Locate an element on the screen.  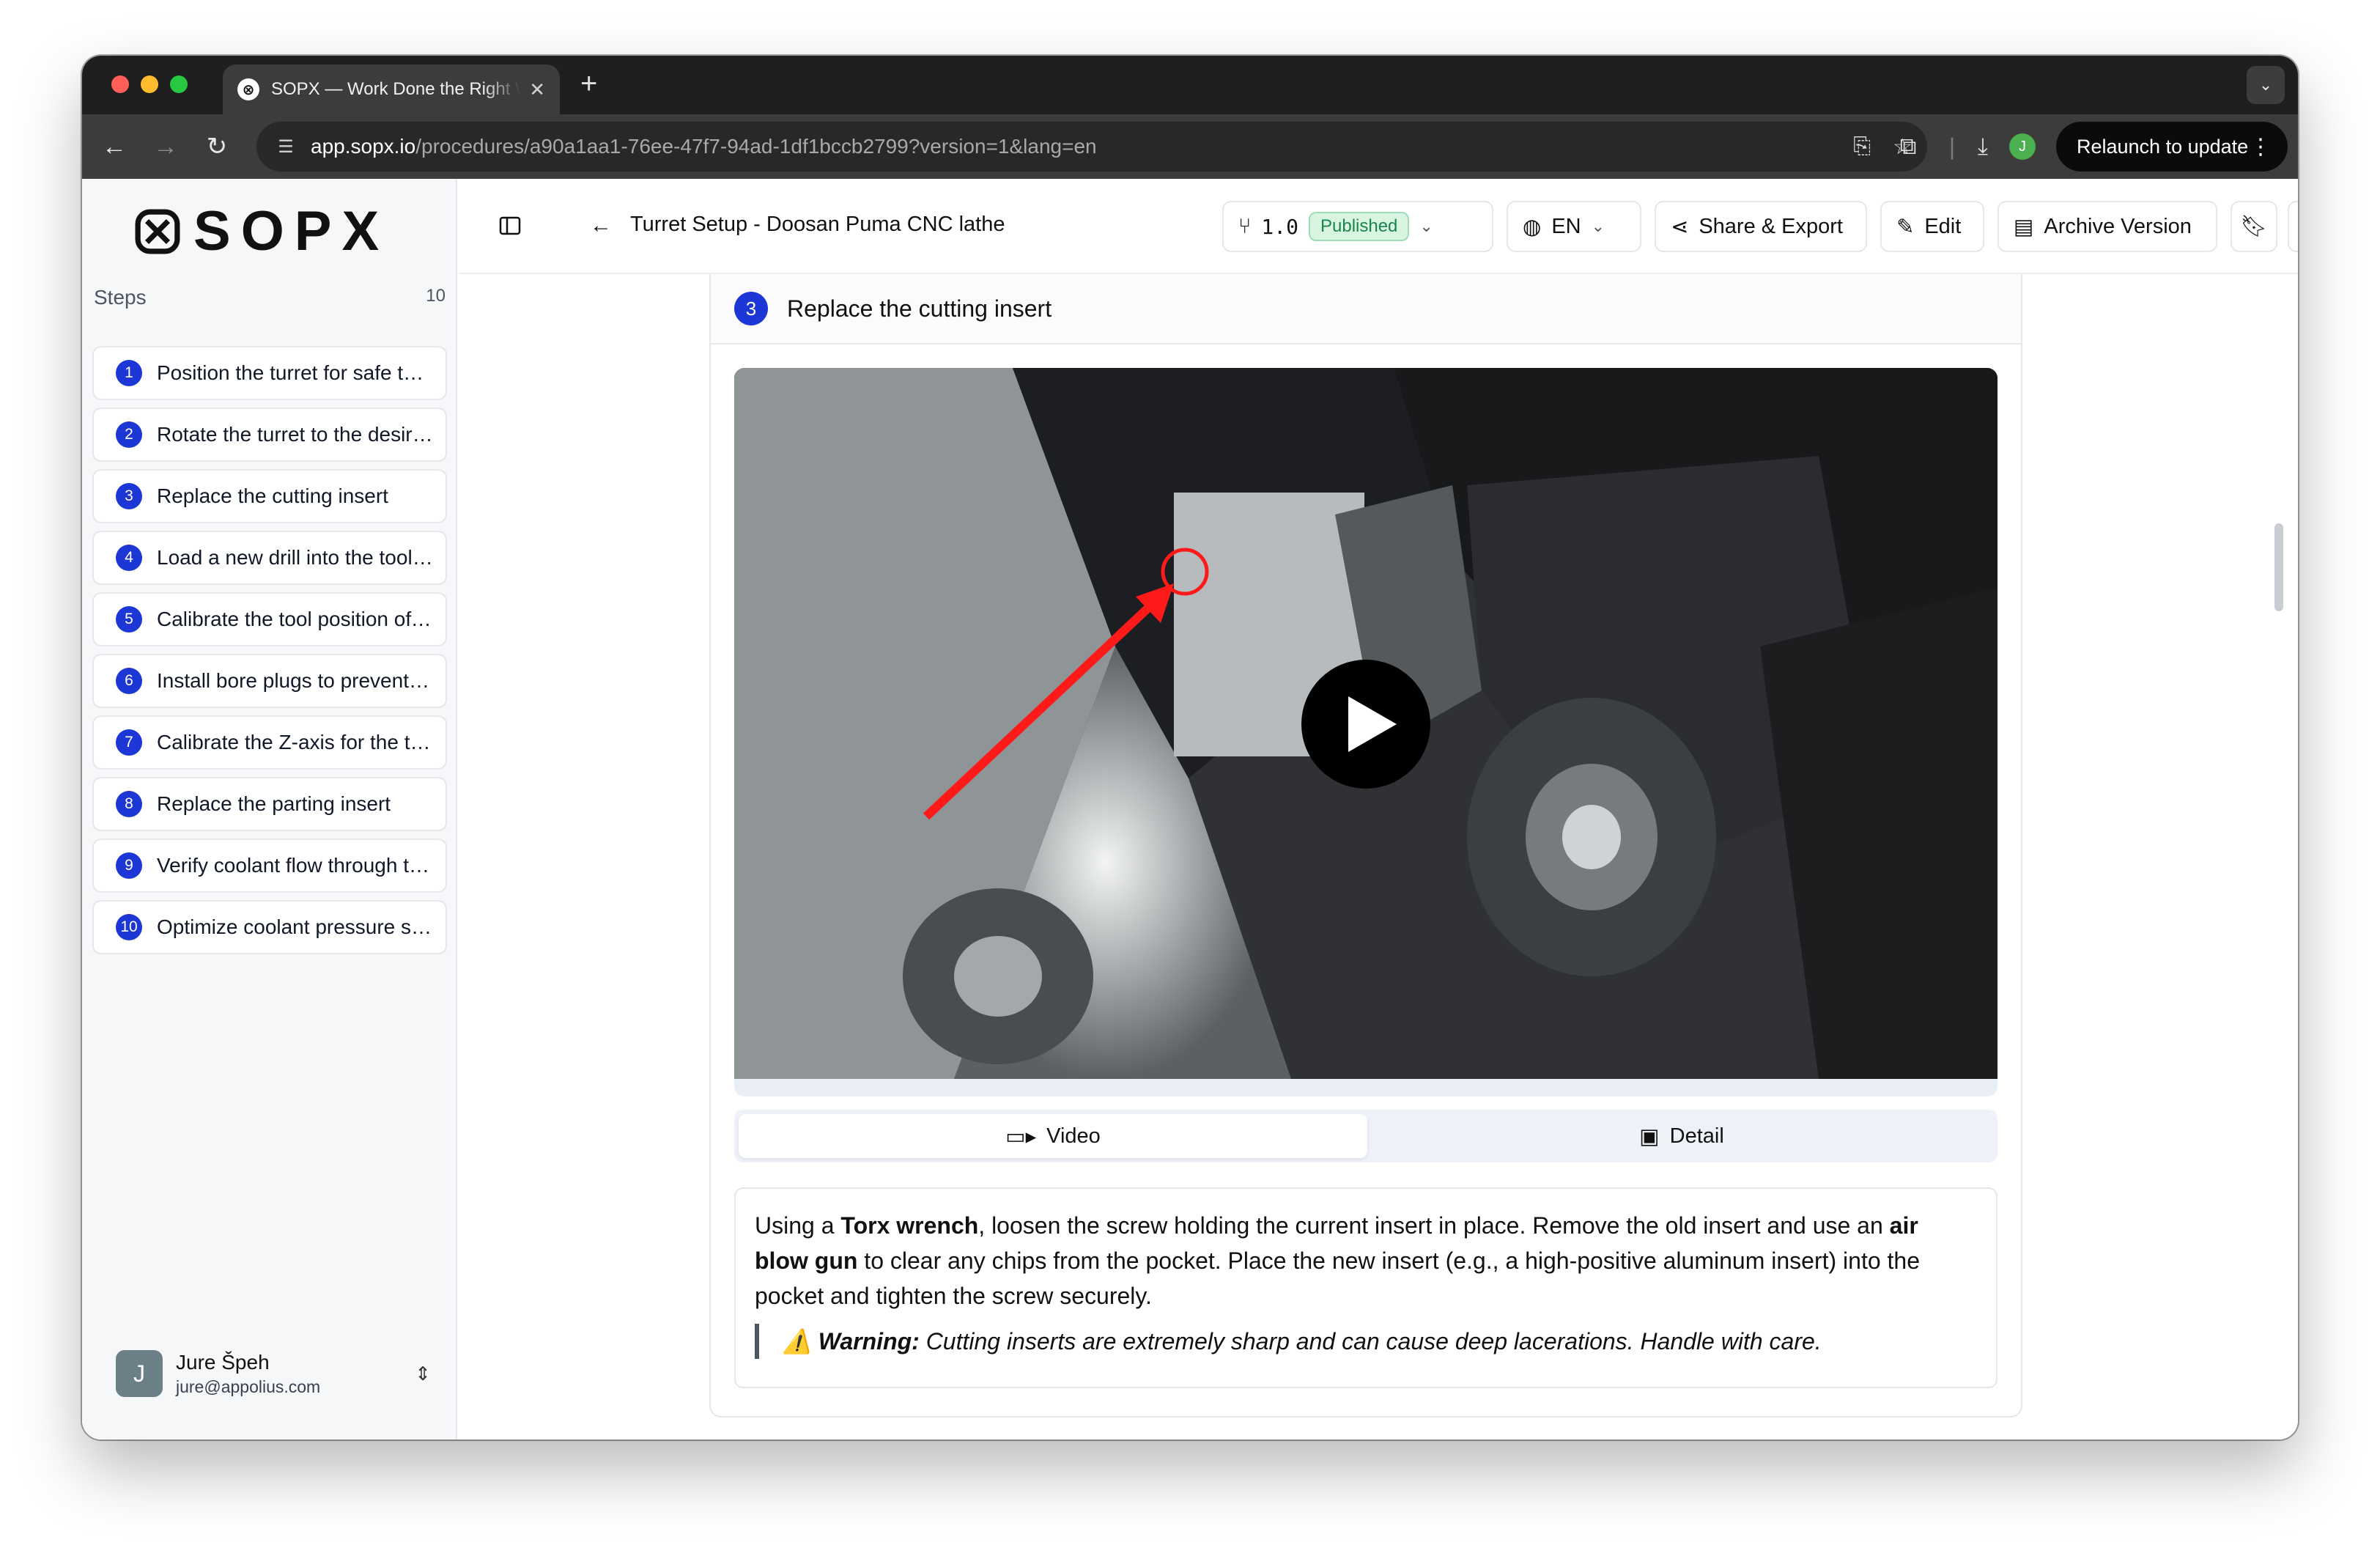
chevron-up-down-icon: ⇕ is located at coordinates (423, 1374).